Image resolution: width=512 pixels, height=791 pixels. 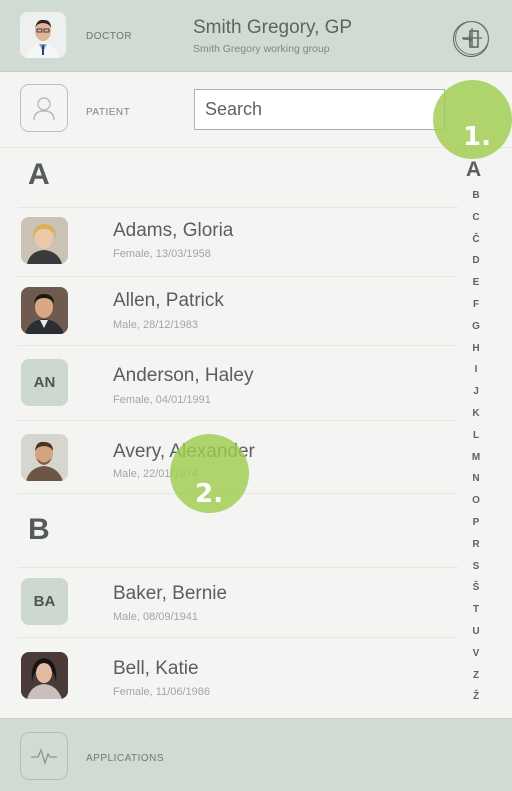 What do you see at coordinates (476, 478) in the screenshot?
I see `alphabet-letter: N` at bounding box center [476, 478].